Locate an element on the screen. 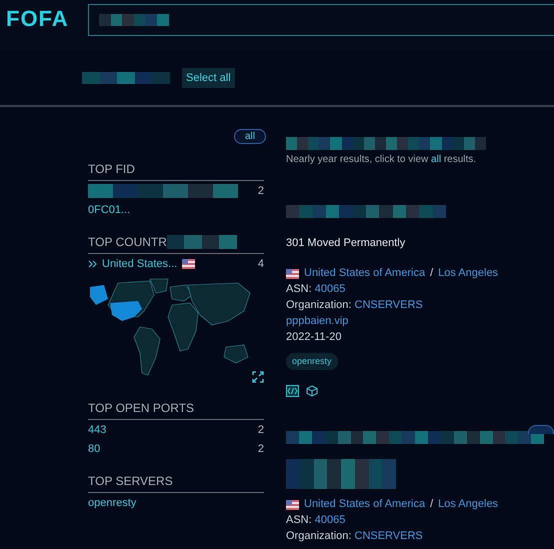  cube-icon is located at coordinates (312, 391).